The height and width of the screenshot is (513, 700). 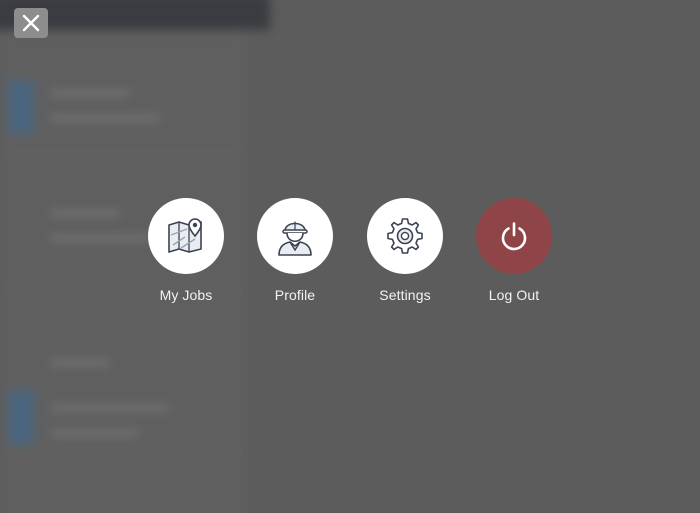 I want to click on my-jobs-circle, so click(x=186, y=236).